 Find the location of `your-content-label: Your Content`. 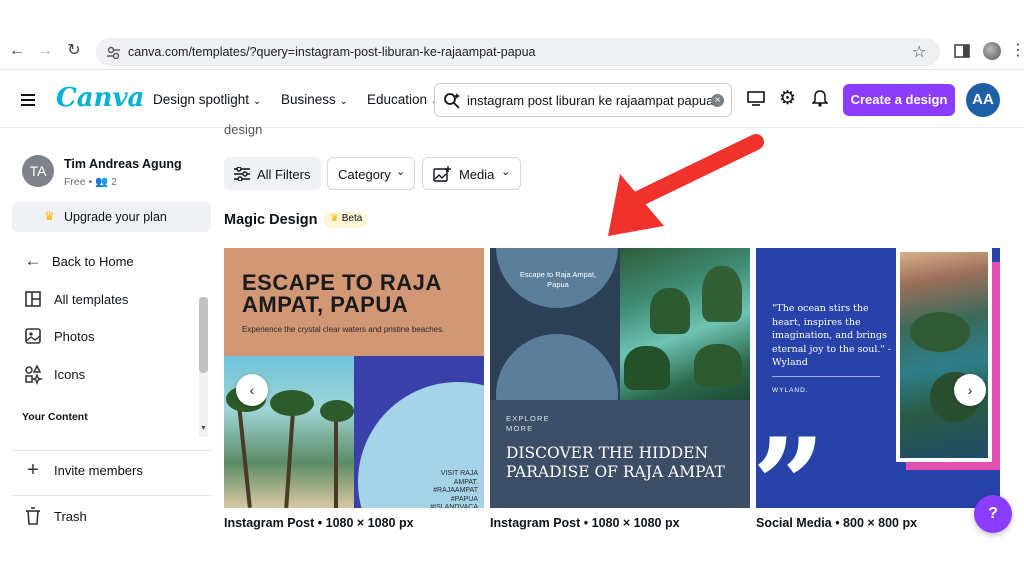

your-content-label: Your Content is located at coordinates (55, 417).